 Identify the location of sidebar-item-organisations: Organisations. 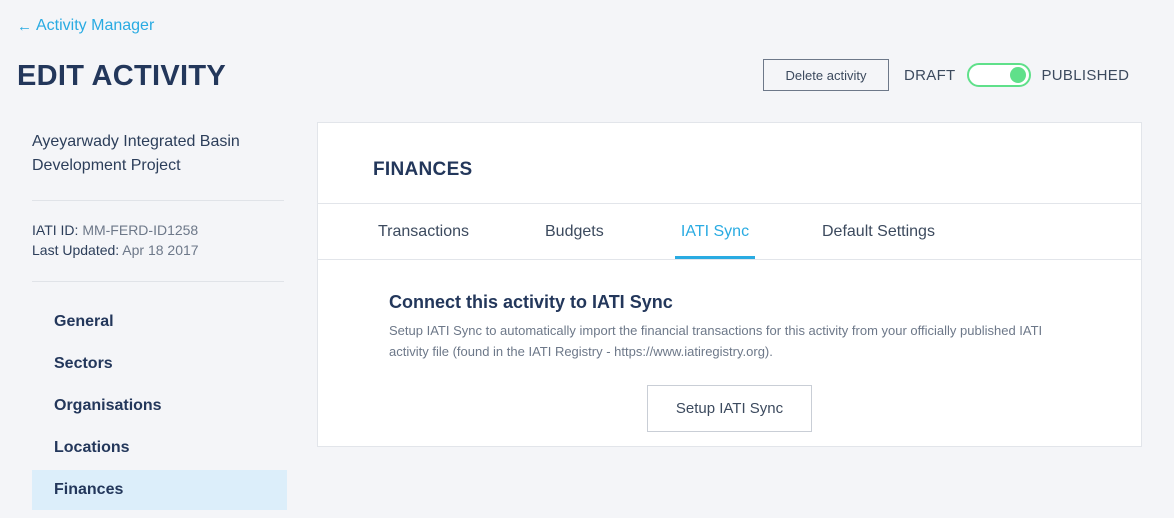
(159, 406).